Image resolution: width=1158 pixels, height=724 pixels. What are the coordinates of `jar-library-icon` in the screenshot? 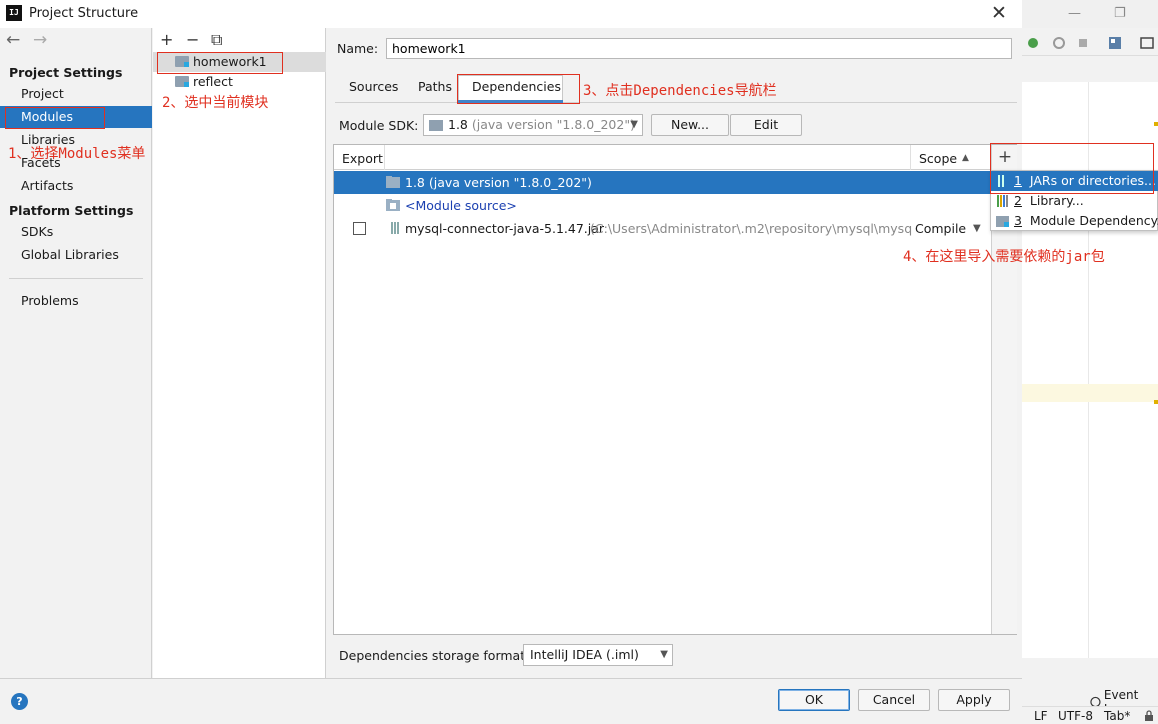 It's located at (395, 228).